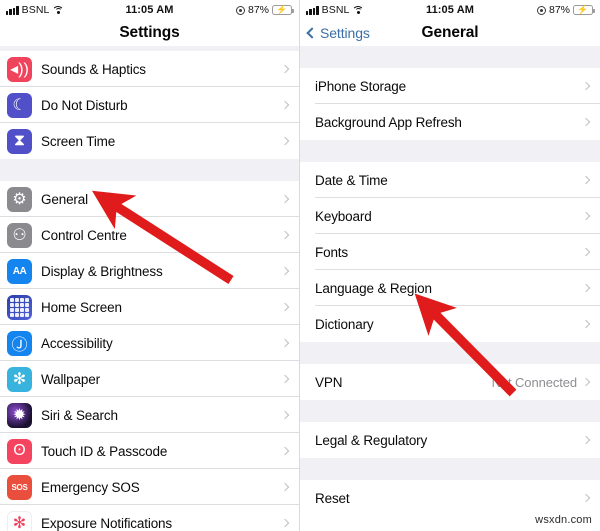  I want to click on general-row-label: Language & Region, so click(373, 288).